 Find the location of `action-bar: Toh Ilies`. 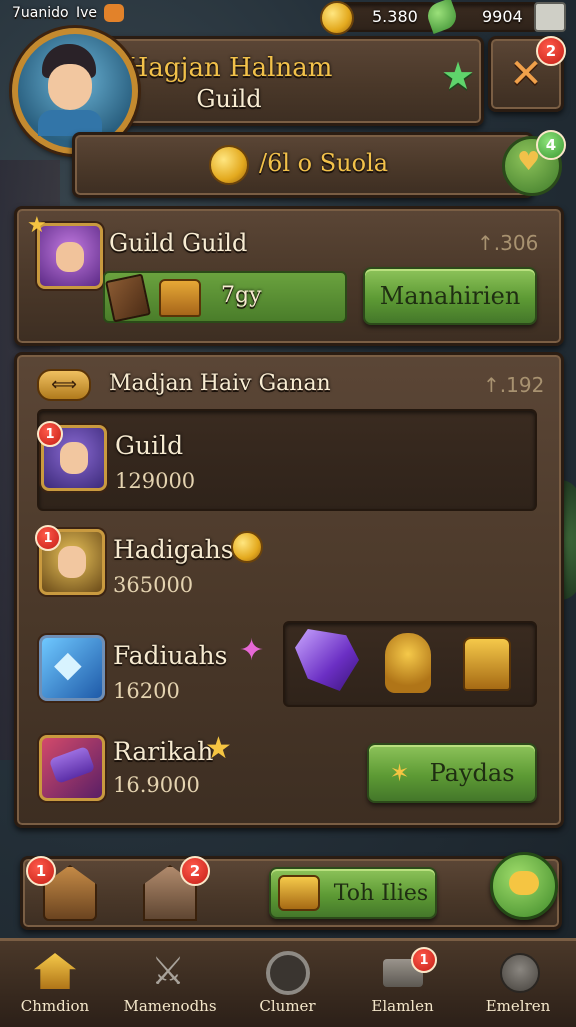

action-bar: Toh Ilies is located at coordinates (291, 893).